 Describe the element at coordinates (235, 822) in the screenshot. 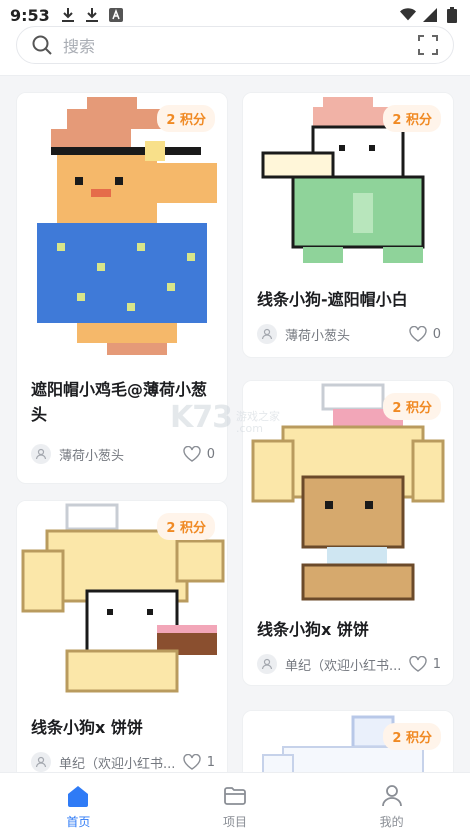

I see `nav-projects-label: 项目` at that location.